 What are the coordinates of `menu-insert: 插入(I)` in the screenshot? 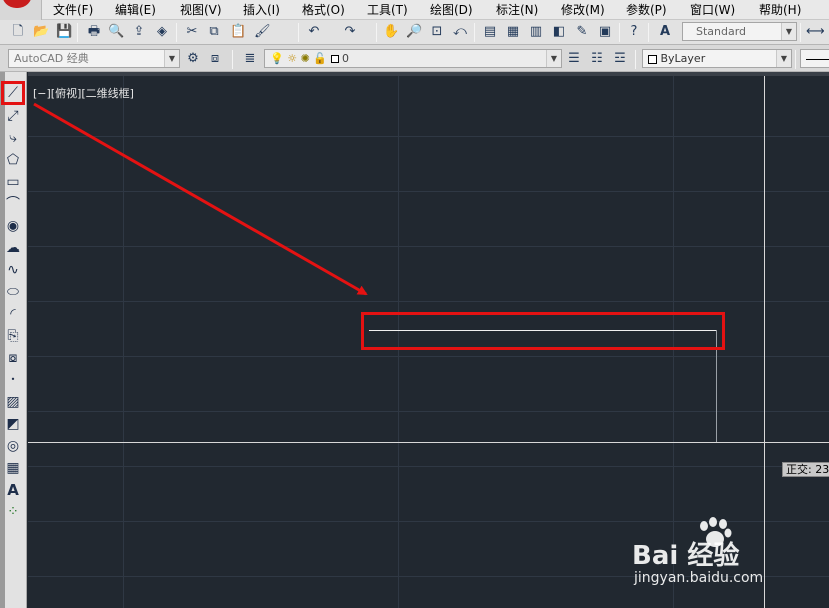 It's located at (261, 10).